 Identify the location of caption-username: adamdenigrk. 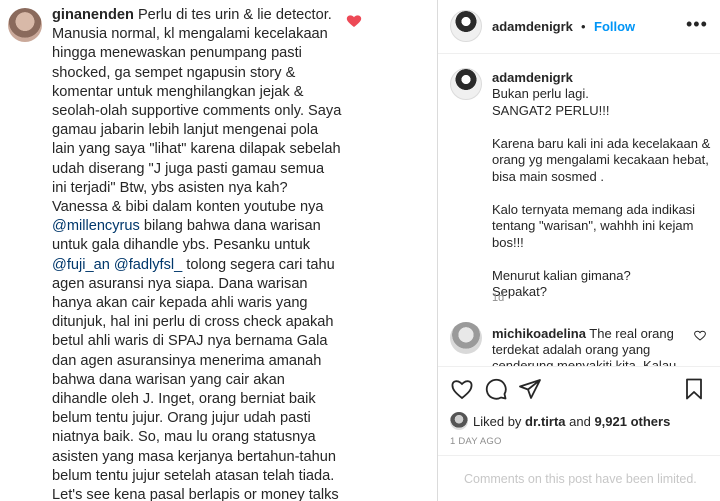
(532, 77).